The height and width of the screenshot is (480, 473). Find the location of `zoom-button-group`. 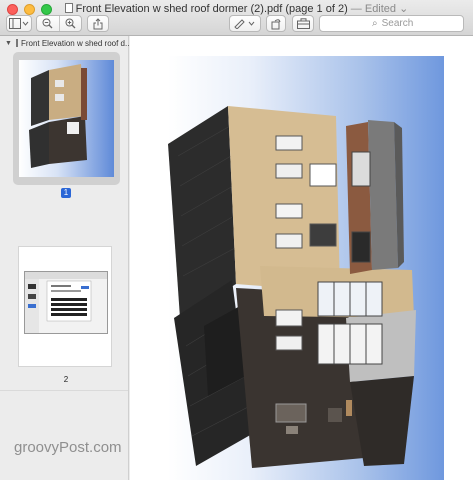

zoom-button-group is located at coordinates (59, 23).